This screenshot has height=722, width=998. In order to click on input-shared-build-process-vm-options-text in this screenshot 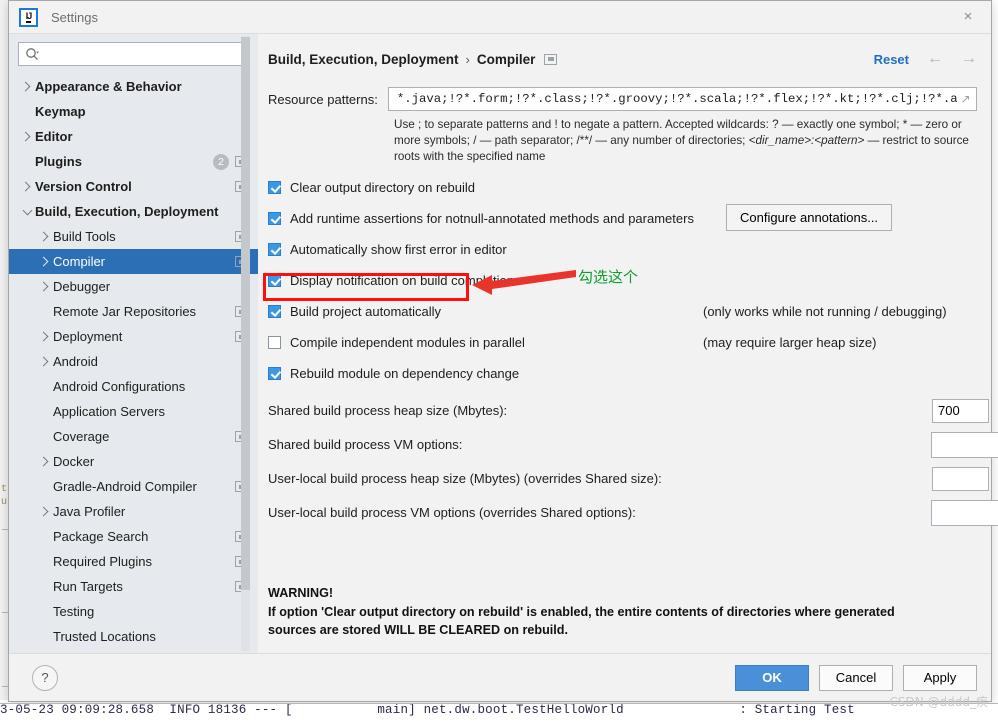, I will do `click(968, 445)`.